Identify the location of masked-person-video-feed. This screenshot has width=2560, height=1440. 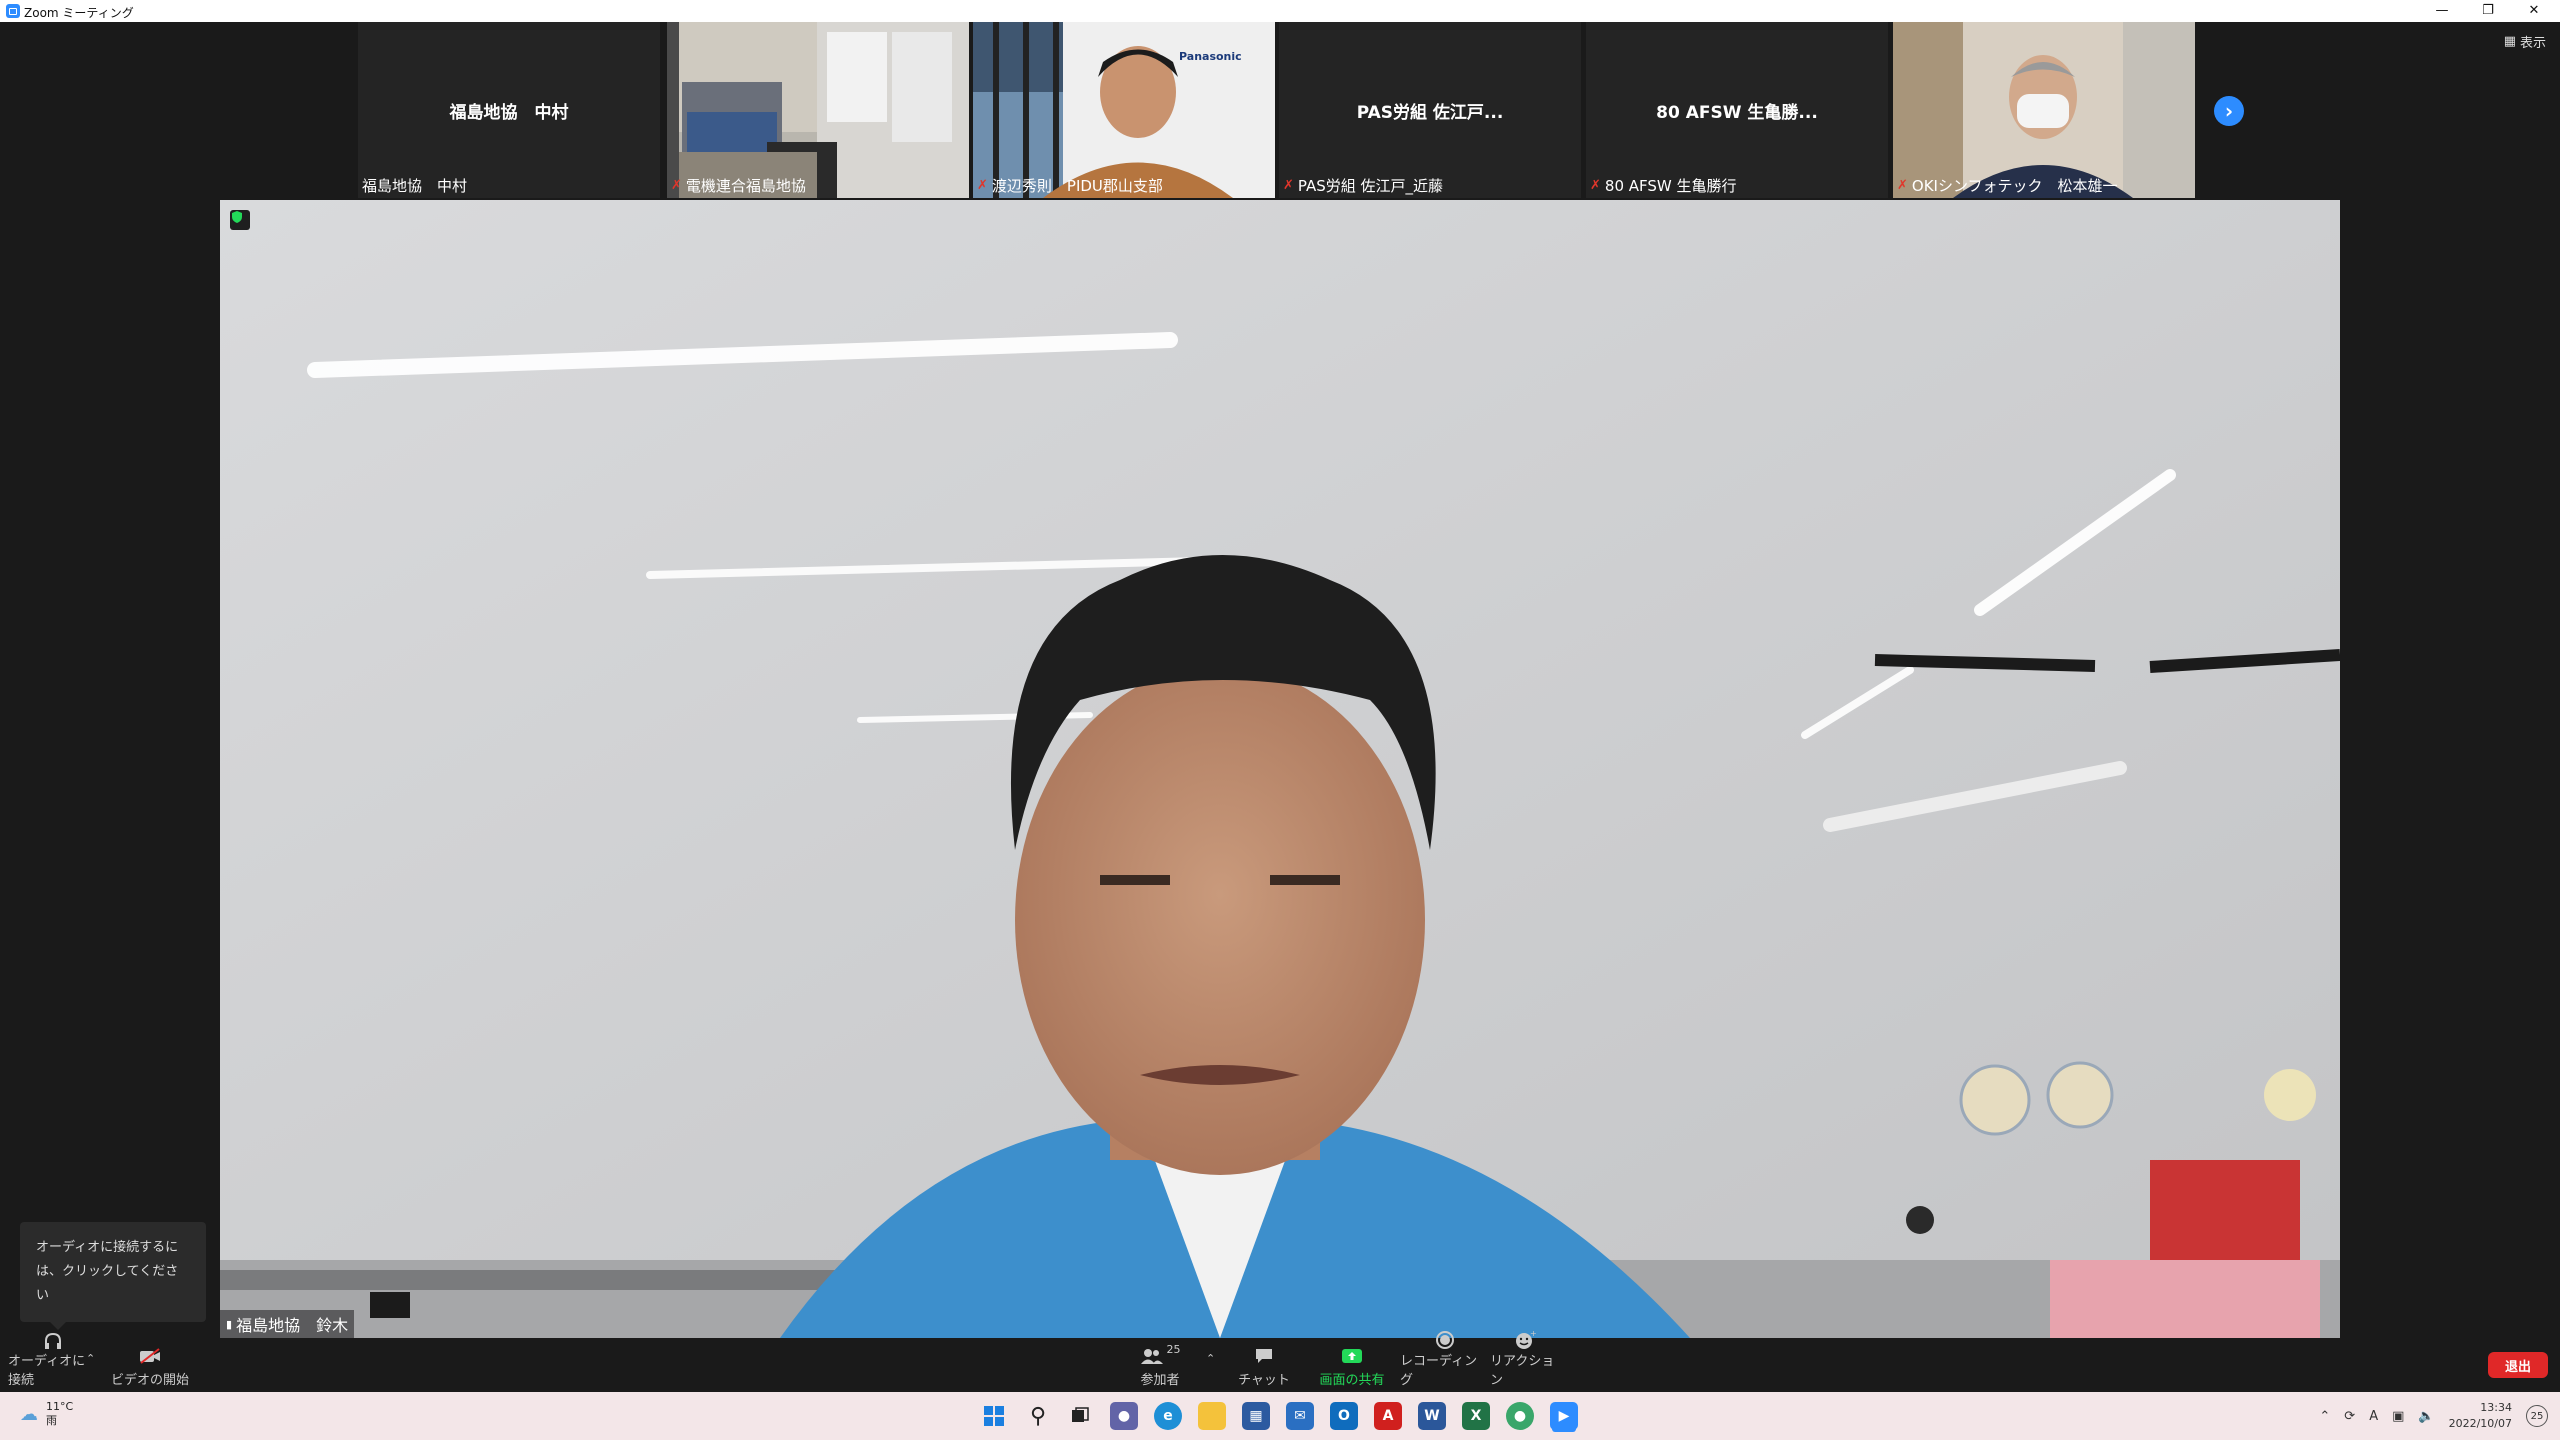
(2044, 110).